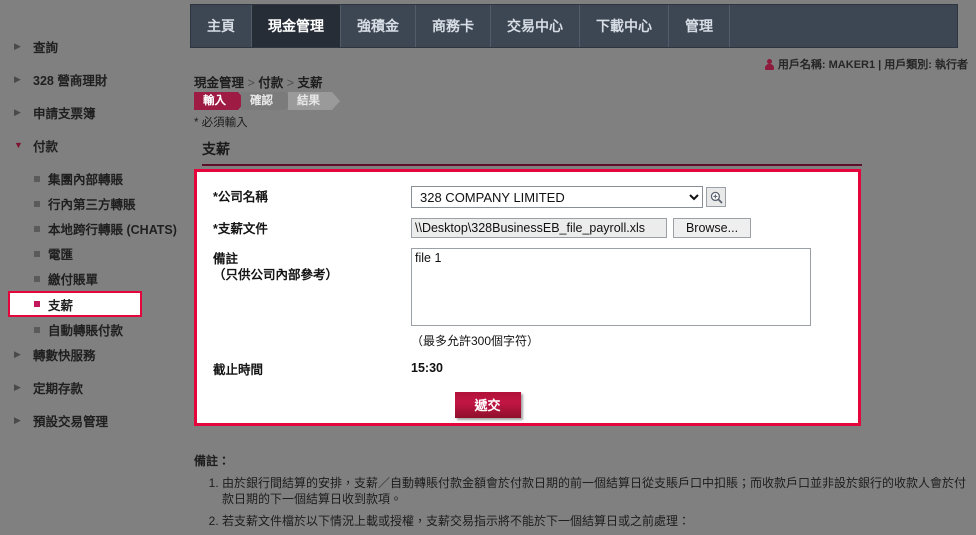  What do you see at coordinates (95, 387) in the screenshot?
I see `sidebar-item-time-deposit: ▶ 定期存款` at bounding box center [95, 387].